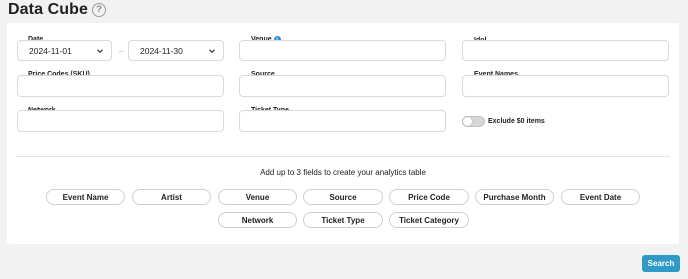  What do you see at coordinates (48, 9) in the screenshot?
I see `page-title: Data Cube` at bounding box center [48, 9].